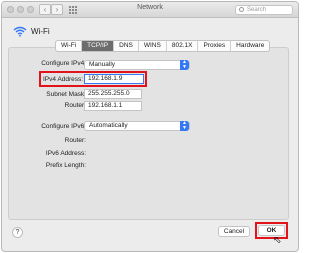 Image resolution: width=320 pixels, height=253 pixels. What do you see at coordinates (63, 63) in the screenshot?
I see `configure-ipv4-label: Configure IPv4:` at bounding box center [63, 63].